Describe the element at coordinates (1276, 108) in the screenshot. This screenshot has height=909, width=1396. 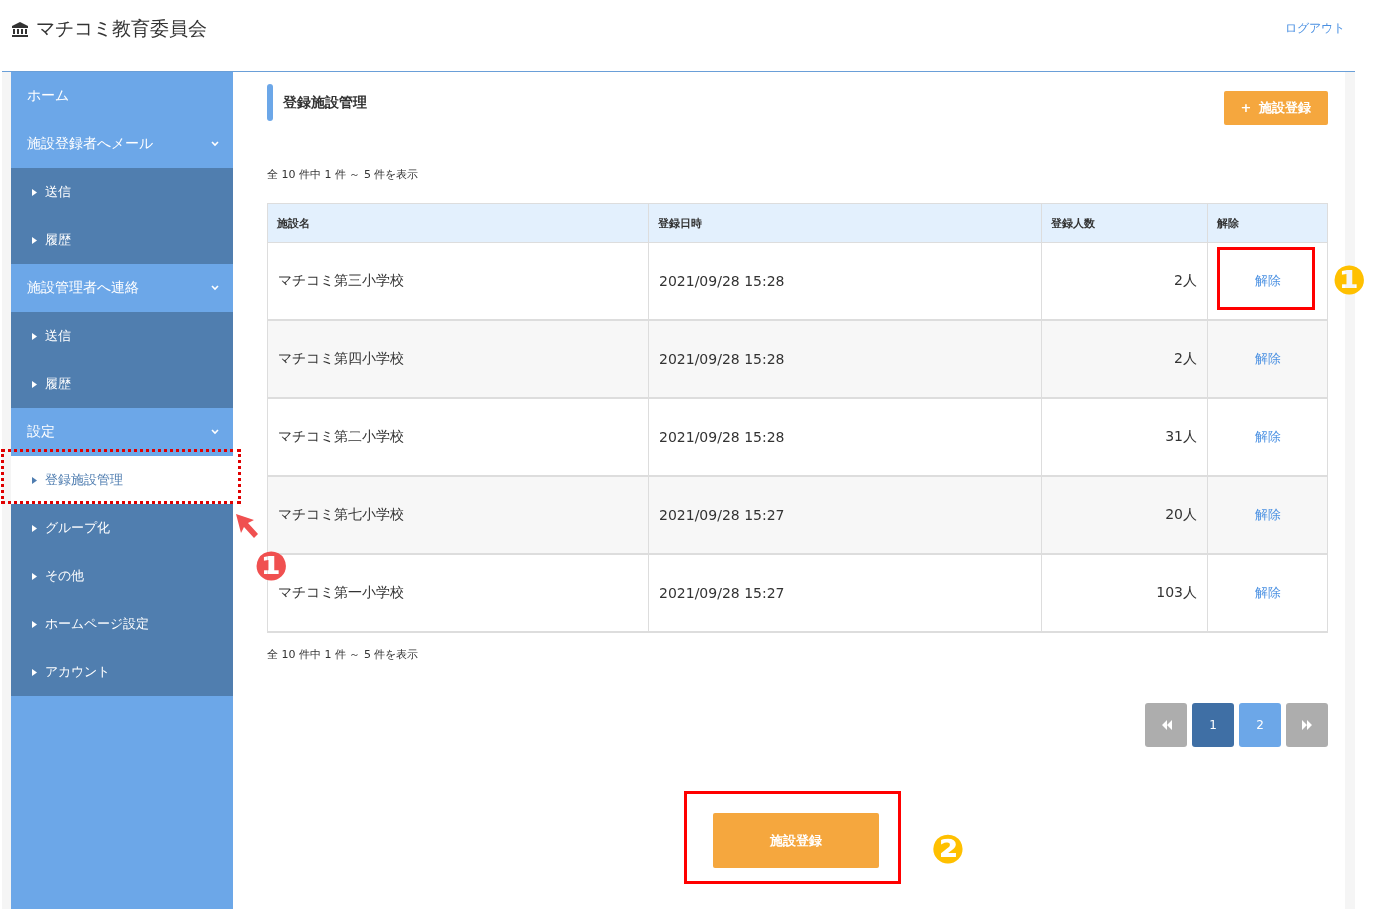
I see `add-facility-button: + 施設登録` at that location.